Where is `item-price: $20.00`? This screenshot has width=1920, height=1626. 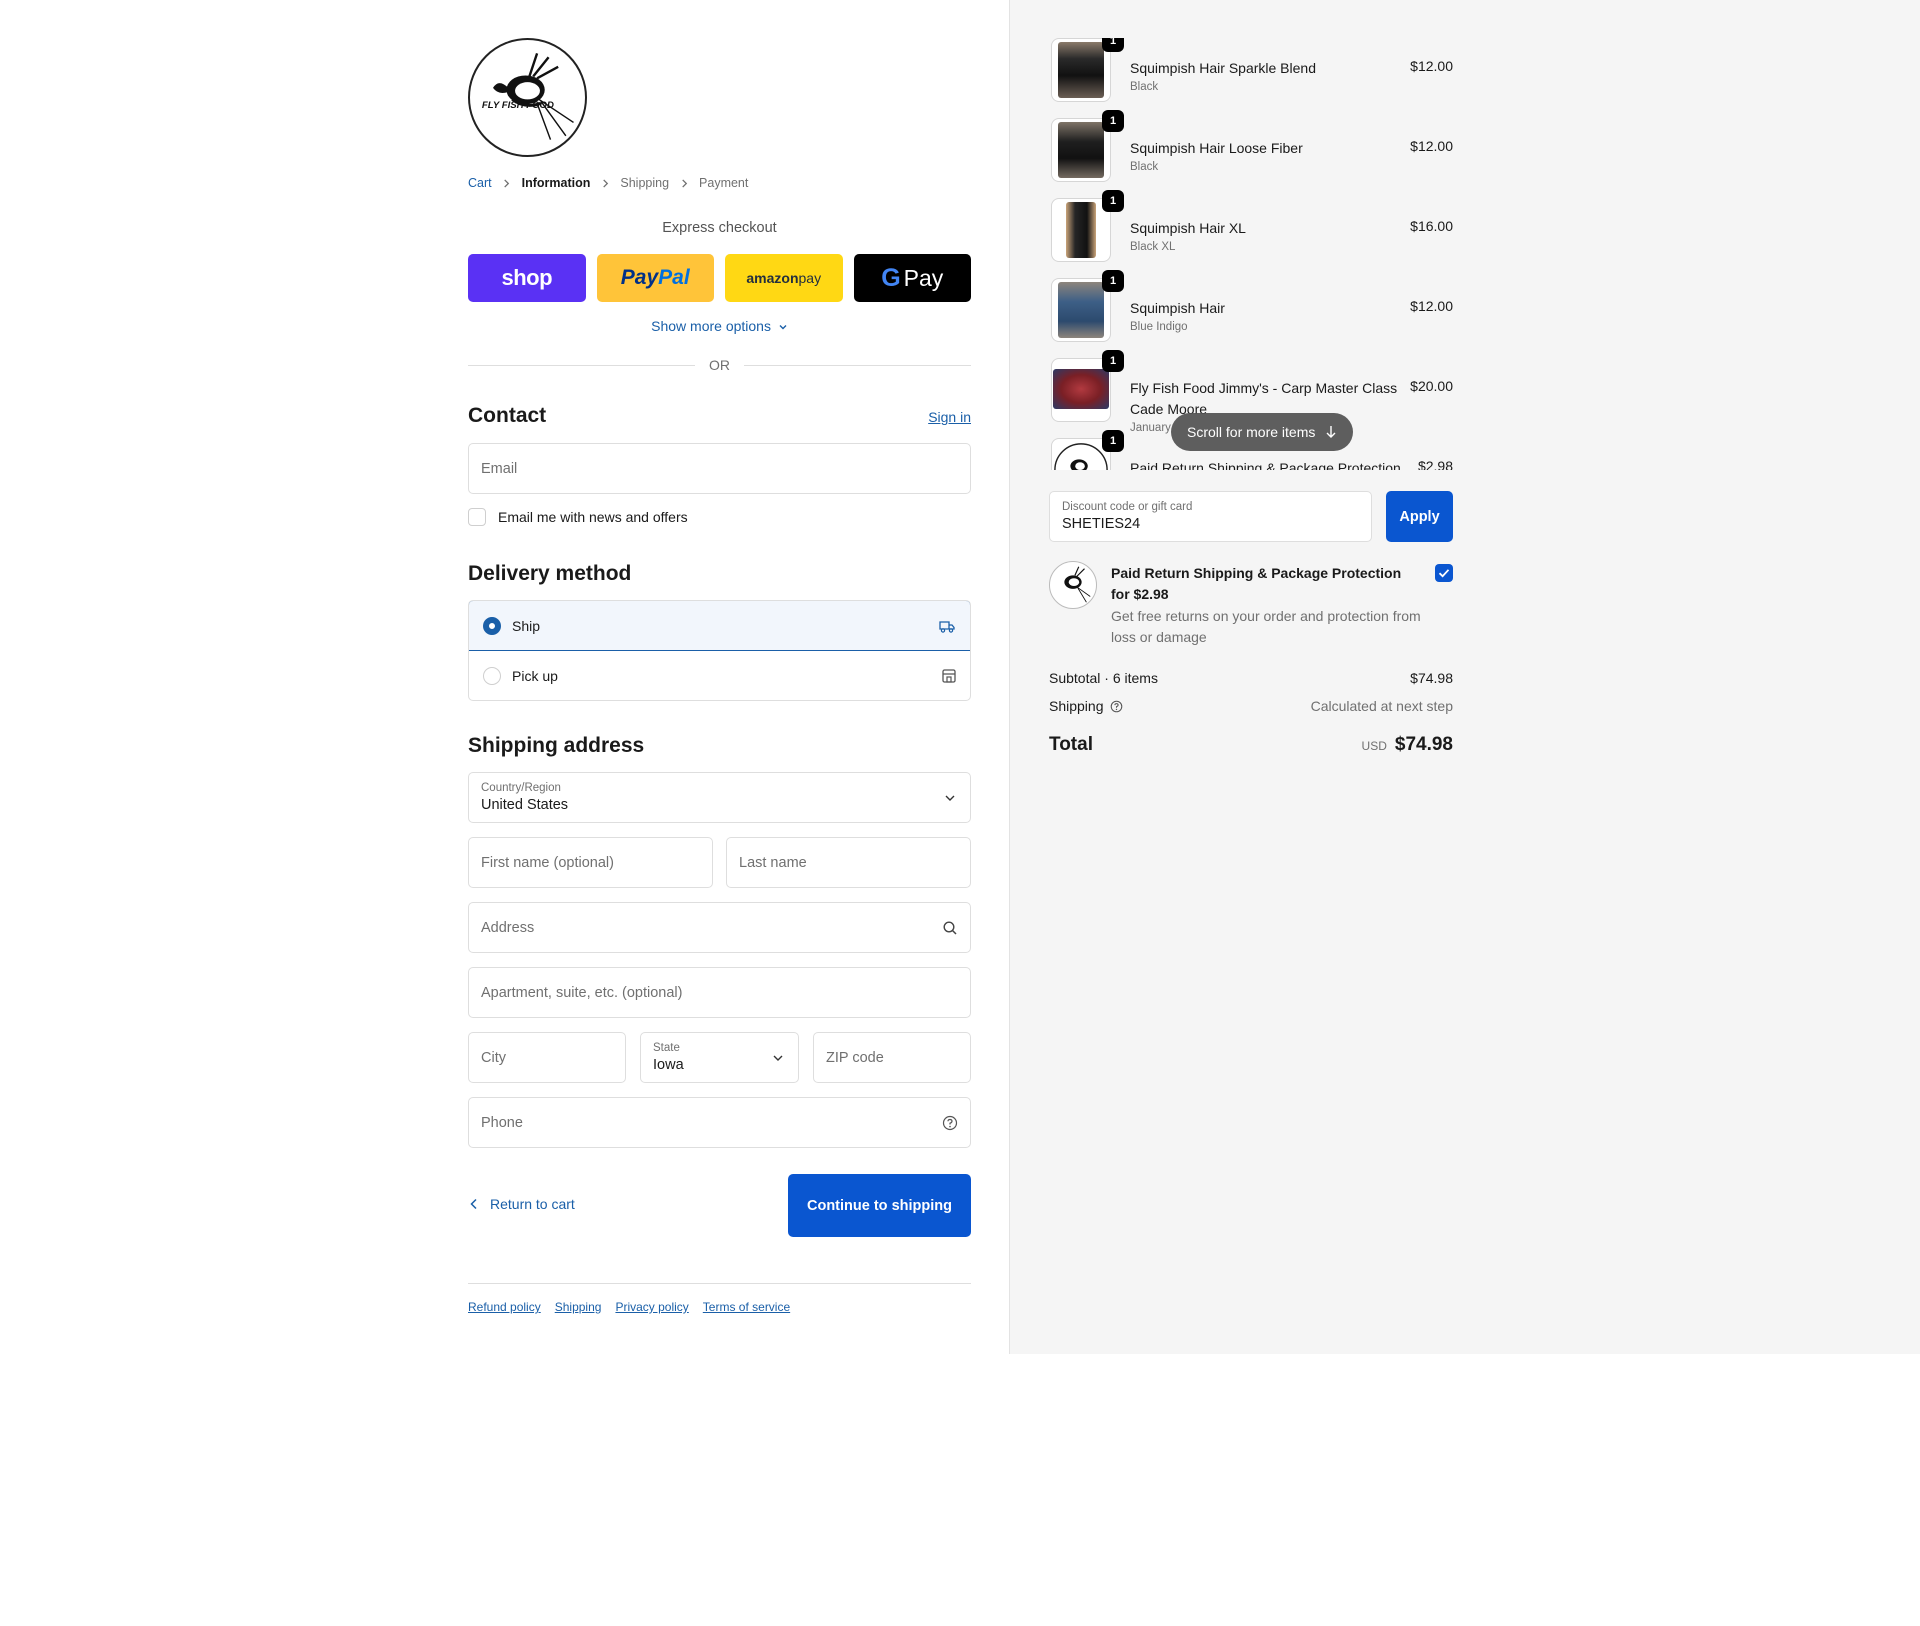 item-price: $20.00 is located at coordinates (1431, 386).